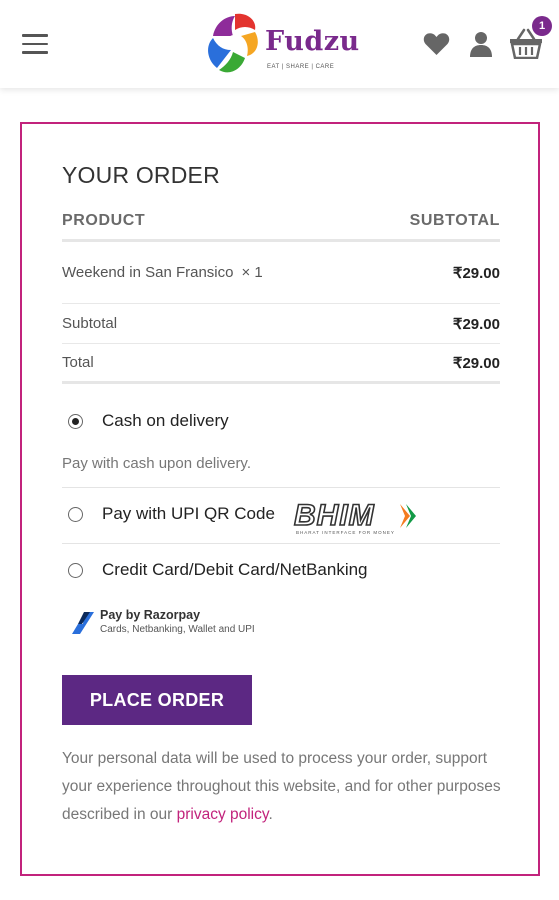  Describe the element at coordinates (75, 514) in the screenshot. I see `upi-radio` at that location.